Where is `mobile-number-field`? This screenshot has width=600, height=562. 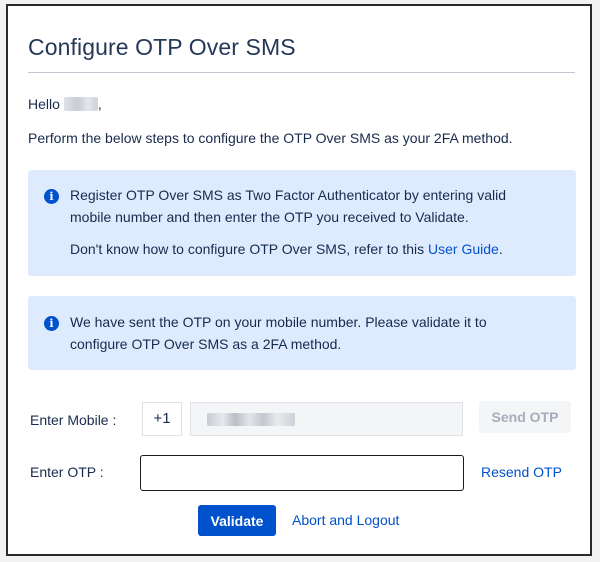
mobile-number-field is located at coordinates (326, 419).